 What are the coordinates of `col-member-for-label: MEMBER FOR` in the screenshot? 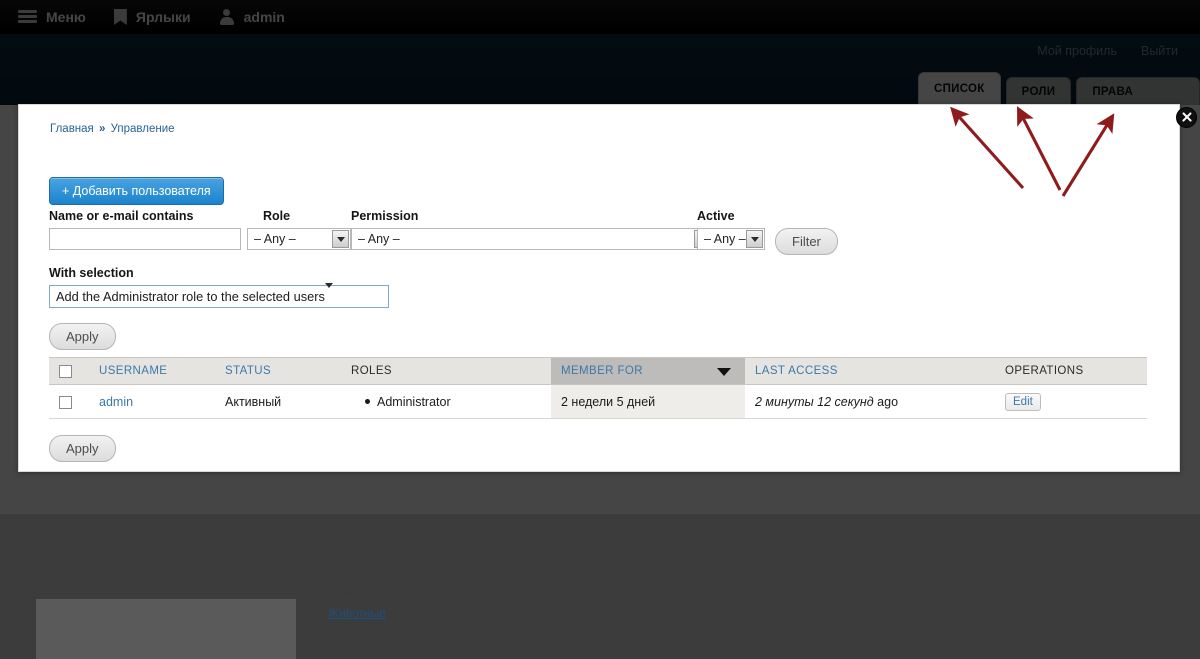 It's located at (602, 371).